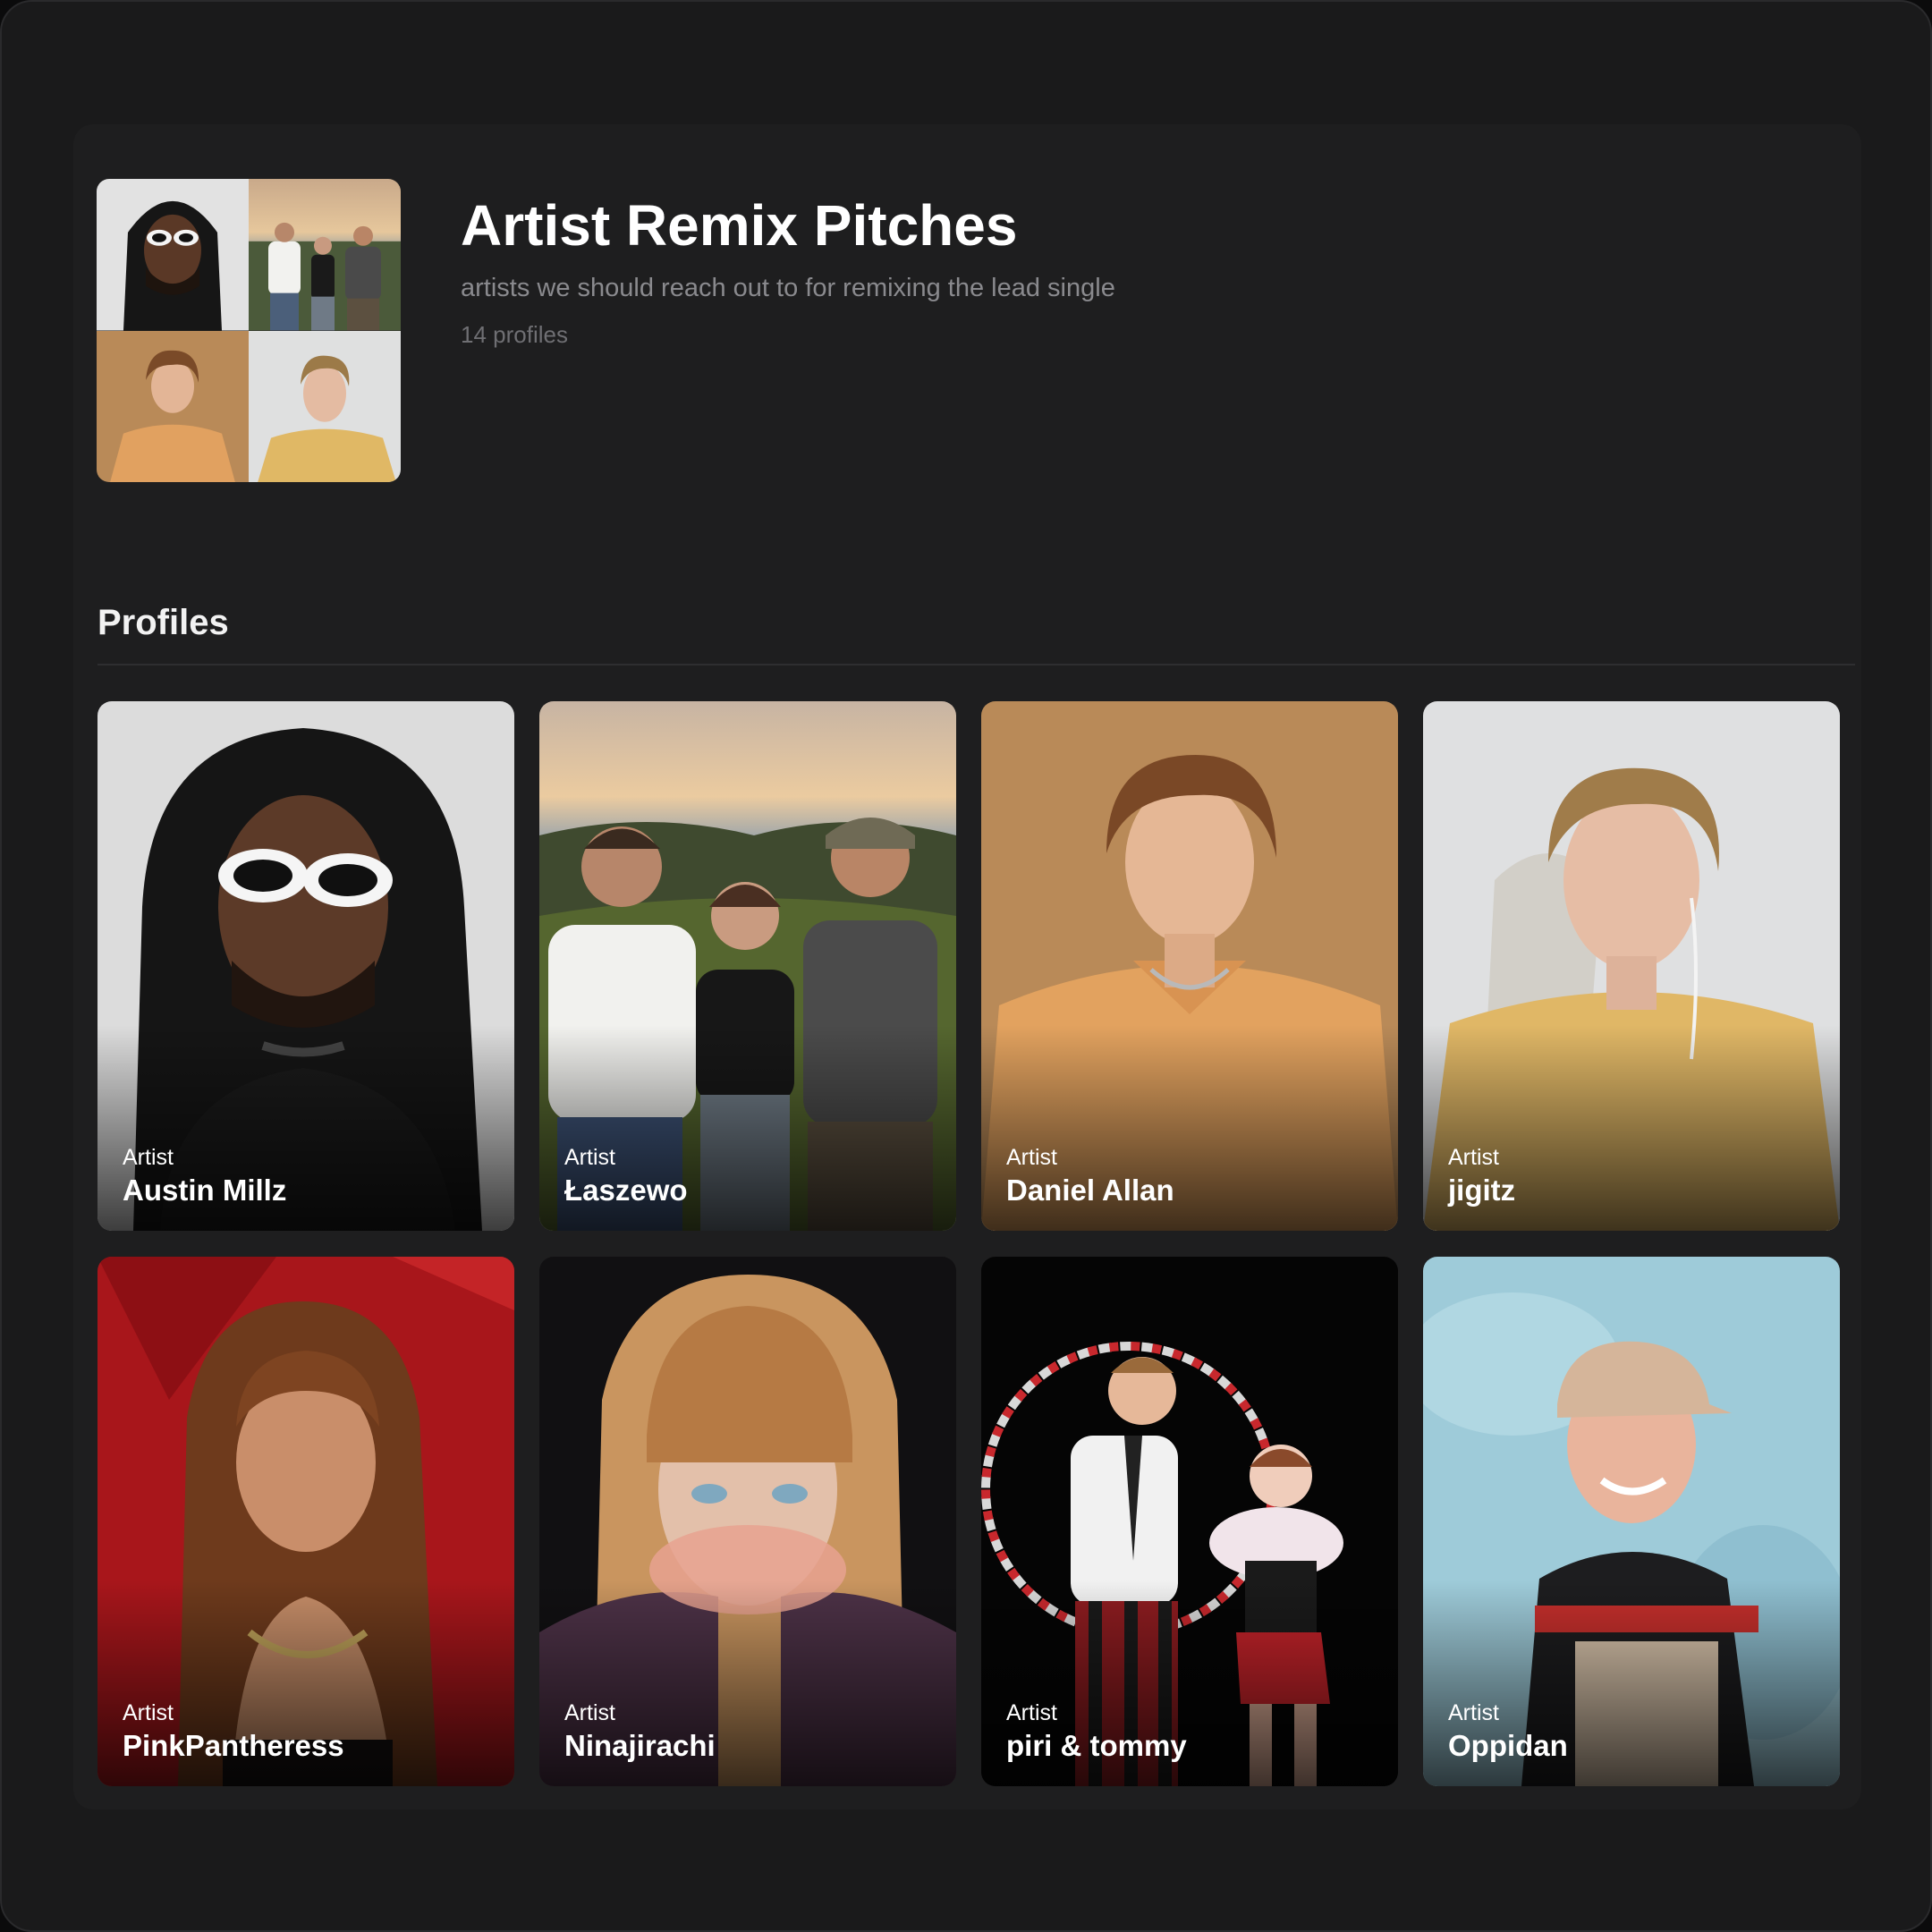 The width and height of the screenshot is (1932, 1932). I want to click on profile-count: 14 profiles, so click(514, 334).